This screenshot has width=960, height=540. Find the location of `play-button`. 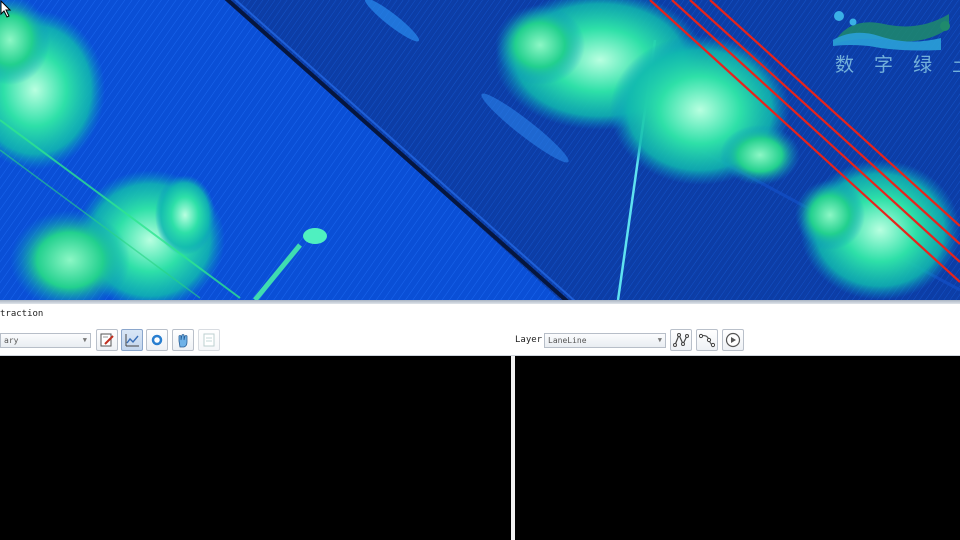

play-button is located at coordinates (733, 340).